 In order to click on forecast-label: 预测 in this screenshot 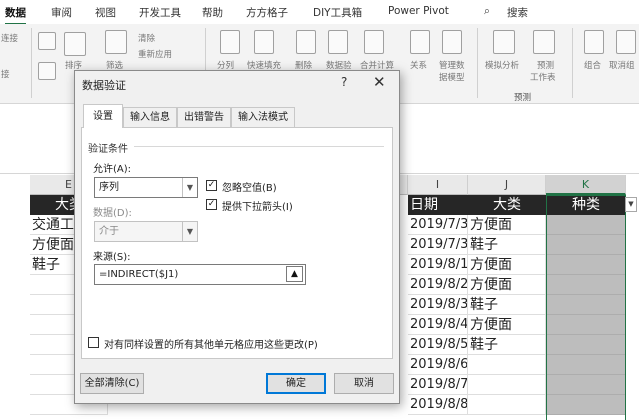, I will do `click(545, 65)`.